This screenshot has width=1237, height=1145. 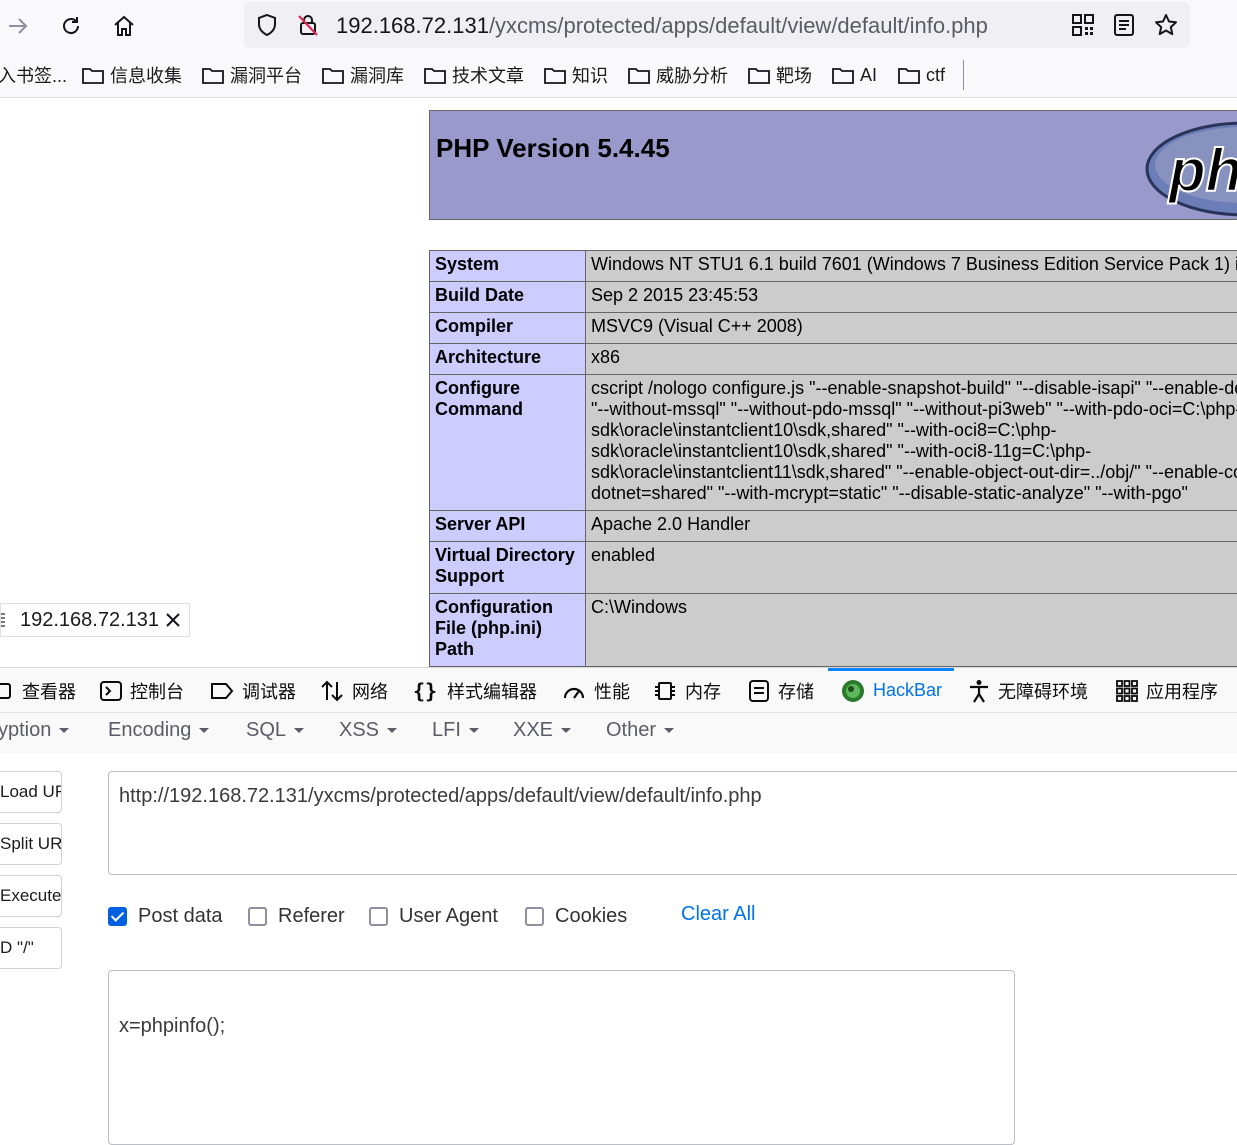 I want to click on tab-label: 应用程序, so click(x=1182, y=691).